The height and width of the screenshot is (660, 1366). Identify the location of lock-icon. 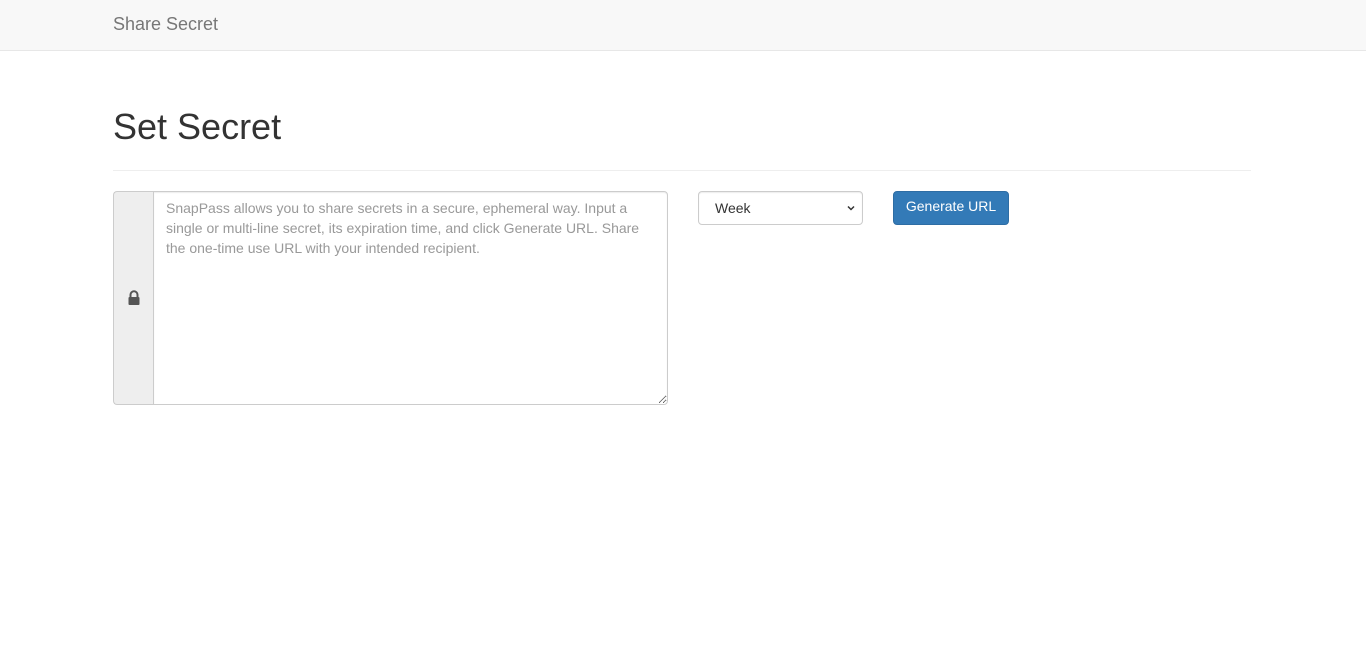
(133, 297).